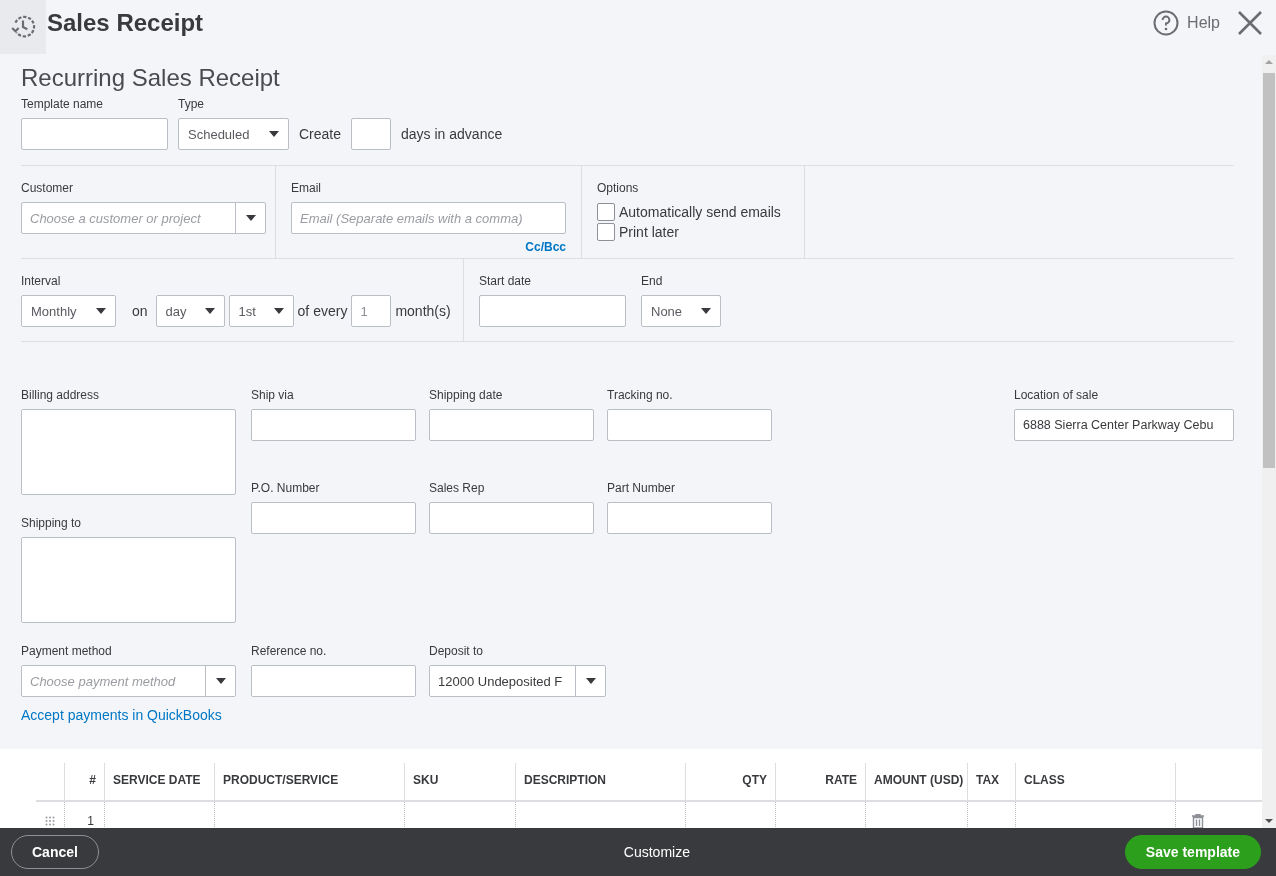 Image resolution: width=1276 pixels, height=876 pixels. I want to click on accept-payments-link: Accept payments in QuickBooks, so click(128, 715).